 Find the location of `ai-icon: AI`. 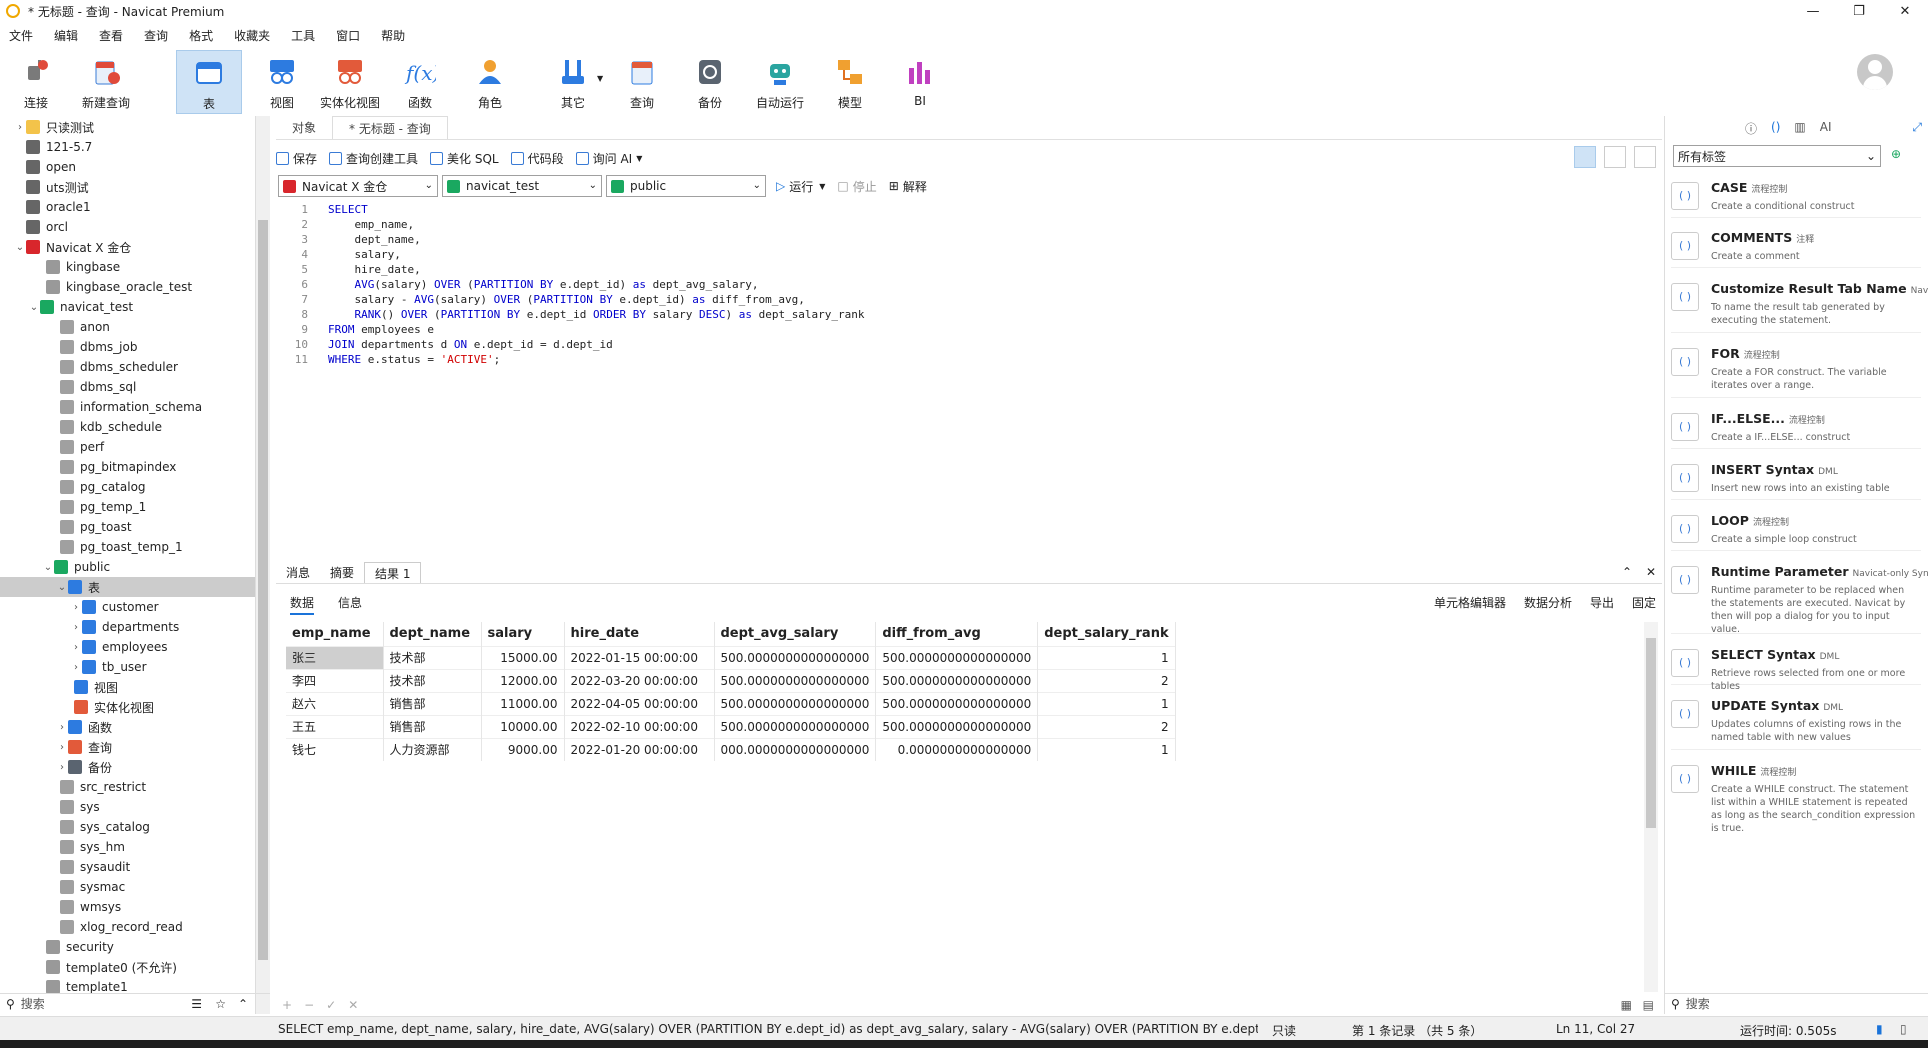

ai-icon: AI is located at coordinates (1826, 128).